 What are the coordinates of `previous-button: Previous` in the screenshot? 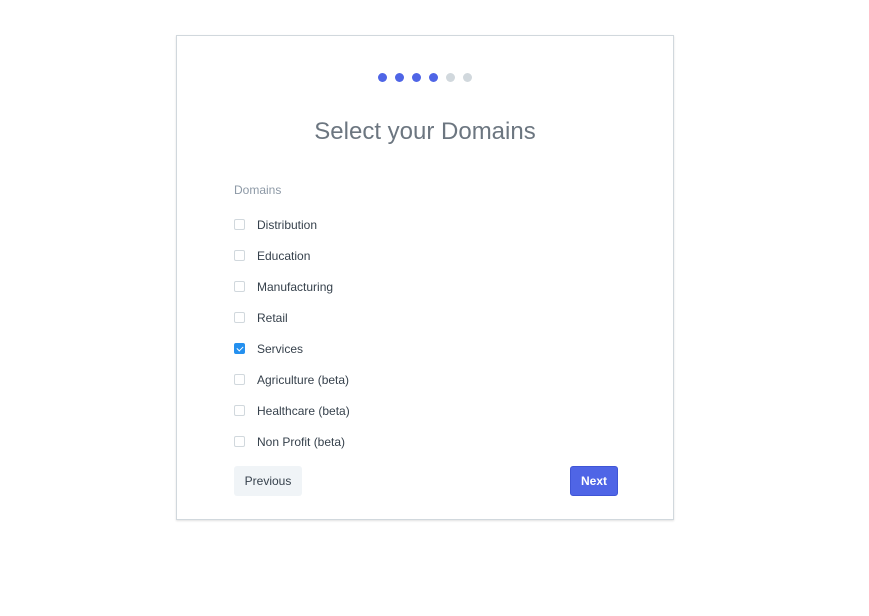 It's located at (268, 481).